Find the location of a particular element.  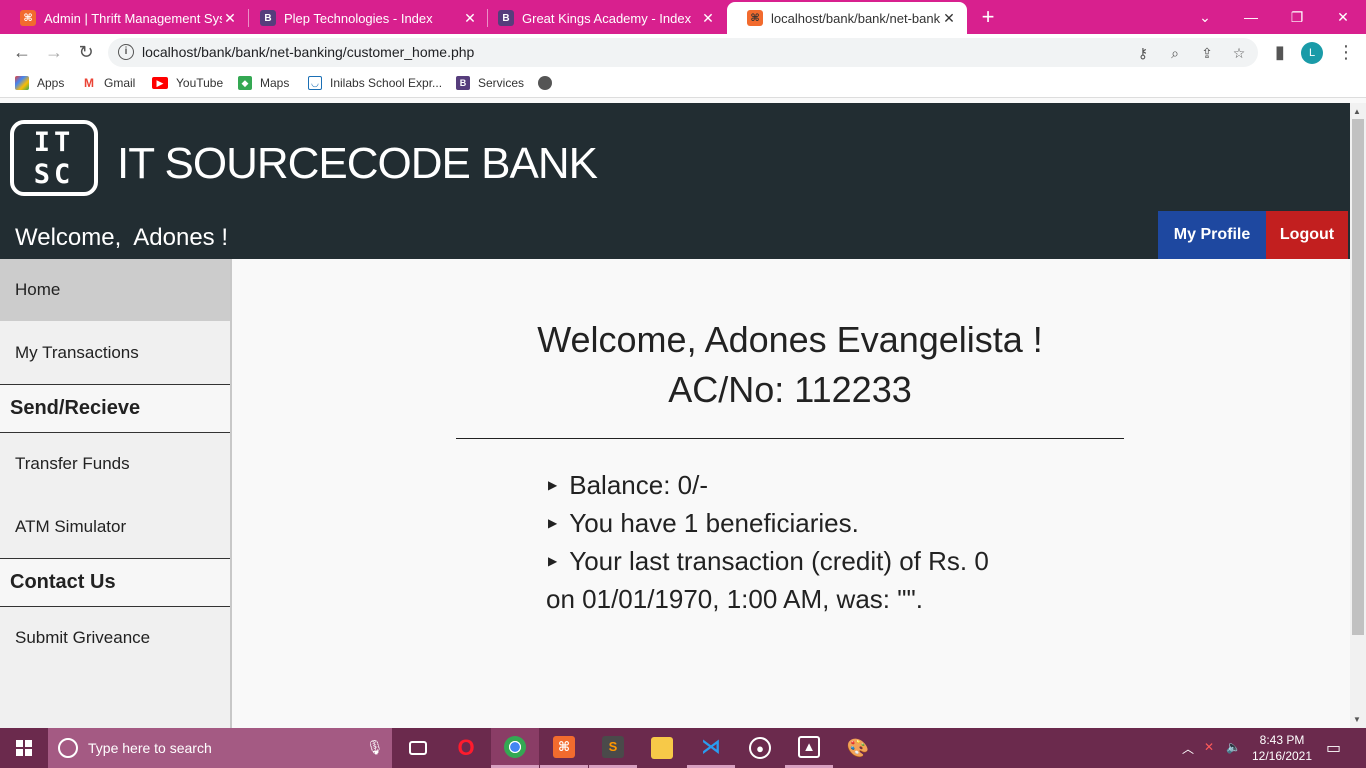

page-scrollbar: ▲ ▼ is located at coordinates (1358, 415).